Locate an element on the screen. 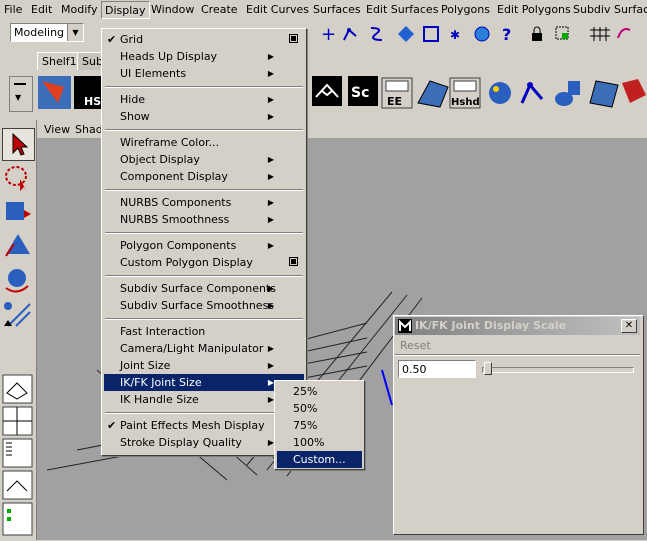 Image resolution: width=647 pixels, height=541 pixels. shelf-menu-button: ▼ is located at coordinates (21, 94).